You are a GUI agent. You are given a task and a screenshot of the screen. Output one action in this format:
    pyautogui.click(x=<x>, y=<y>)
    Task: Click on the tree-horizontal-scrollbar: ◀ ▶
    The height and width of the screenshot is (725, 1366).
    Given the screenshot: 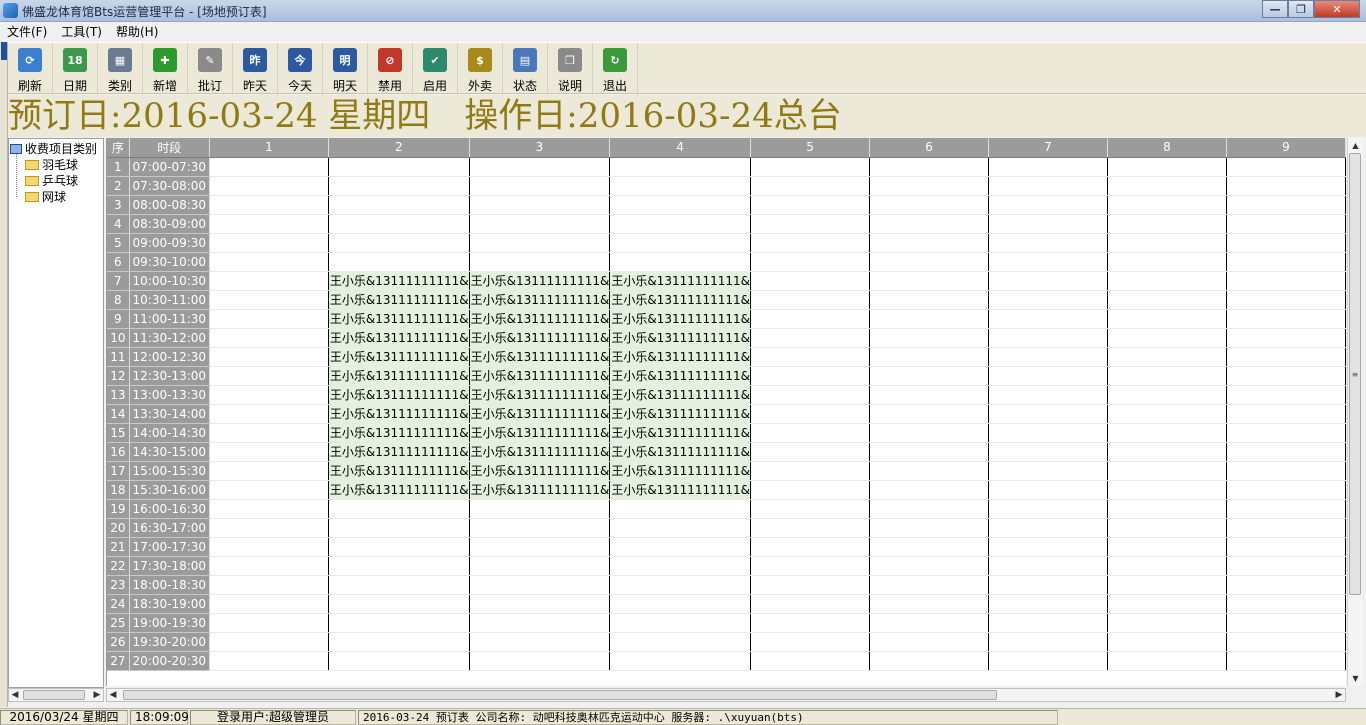 What is the action you would take?
    pyautogui.click(x=56, y=695)
    